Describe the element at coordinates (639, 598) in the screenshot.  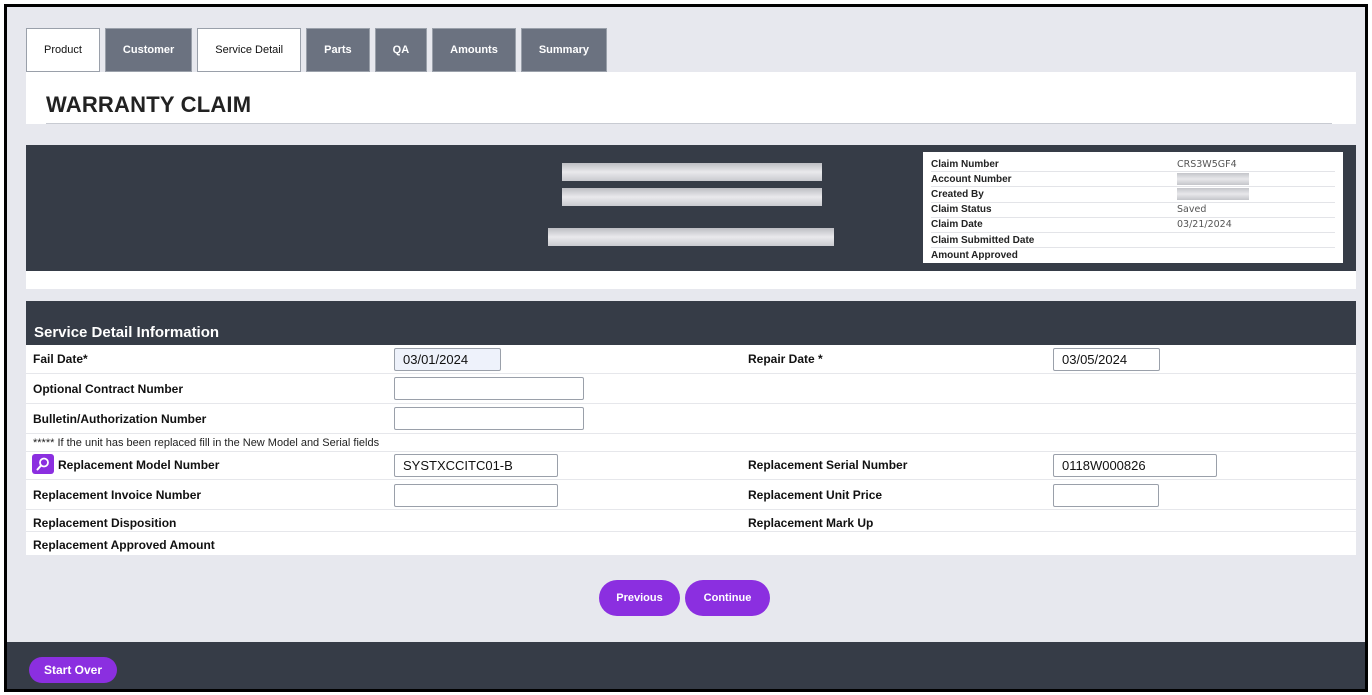
I see `previous-button: Previous` at that location.